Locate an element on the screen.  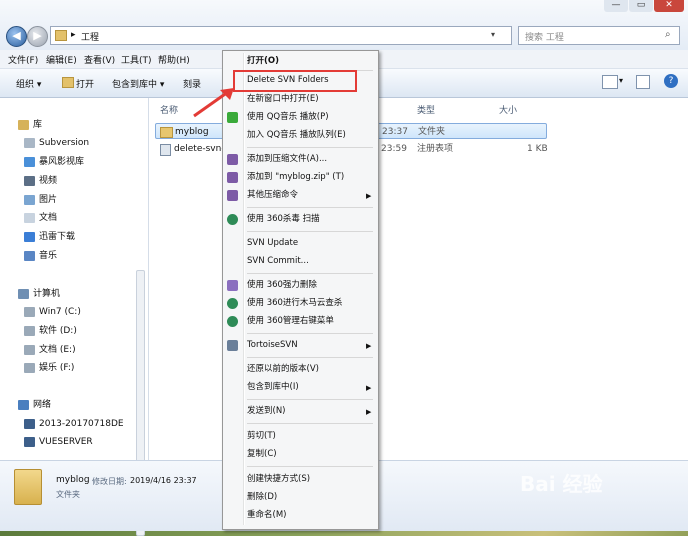
360-manage-icon is located at coordinates (232, 321).